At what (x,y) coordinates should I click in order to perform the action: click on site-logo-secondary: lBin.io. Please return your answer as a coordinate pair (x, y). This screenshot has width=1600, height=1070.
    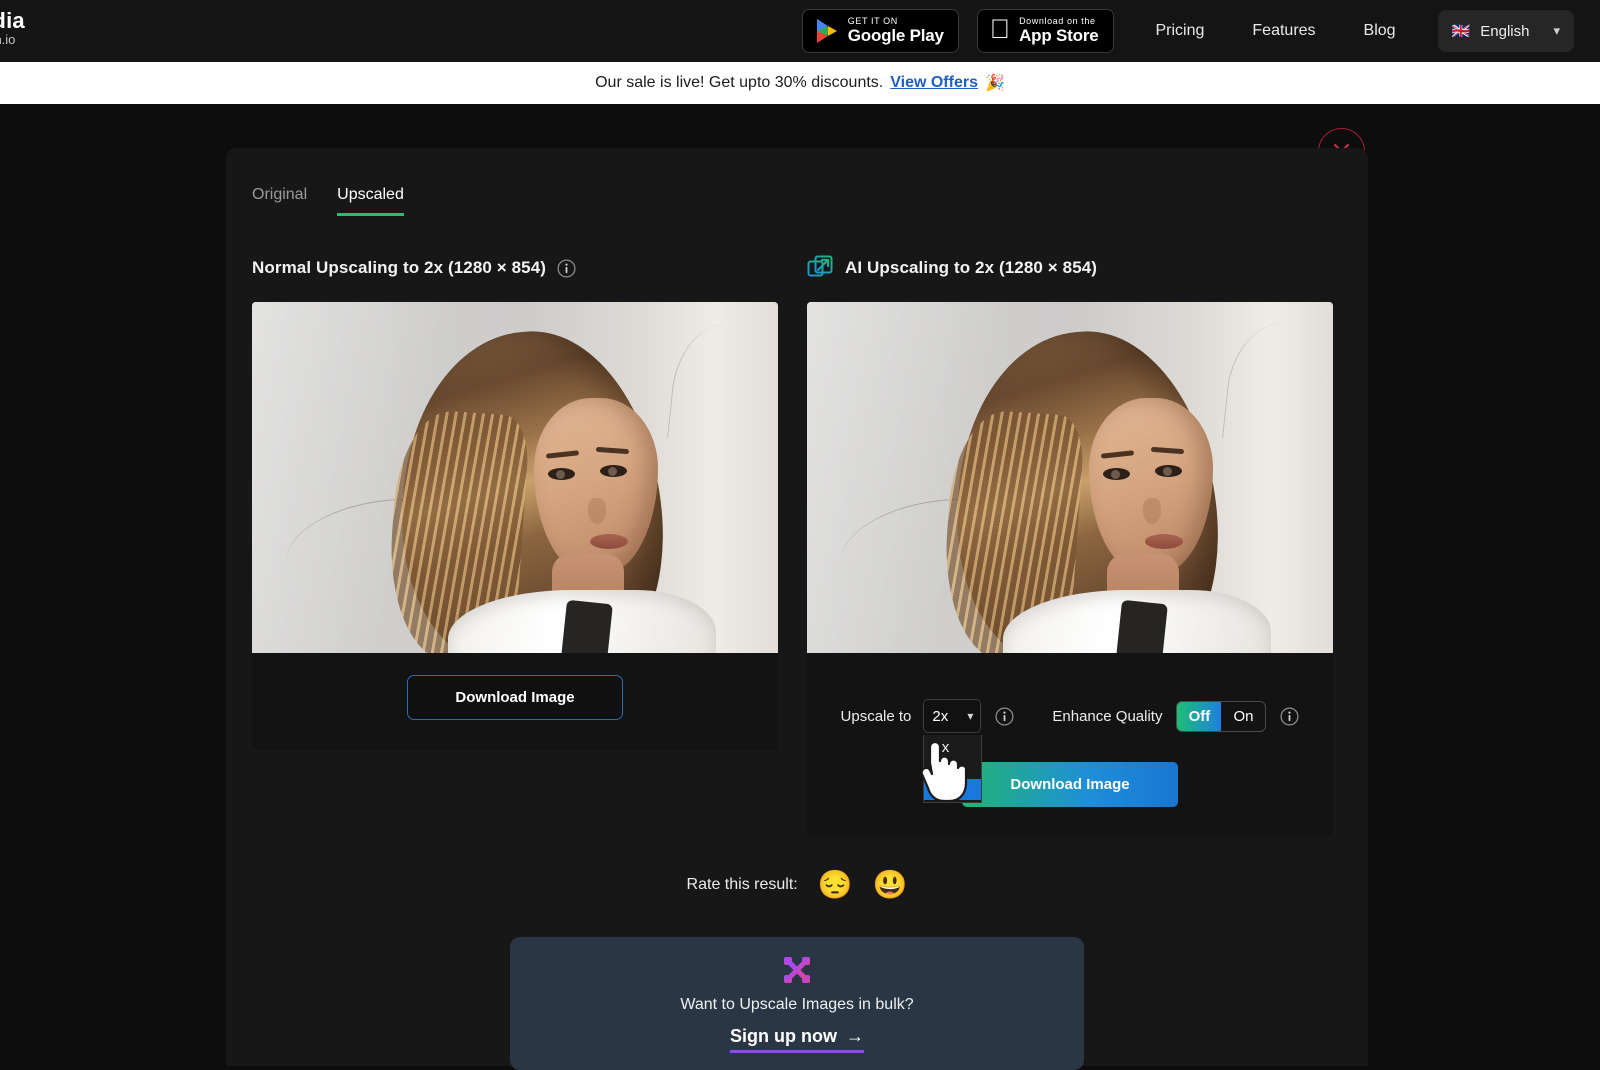
    Looking at the image, I should click on (8, 40).